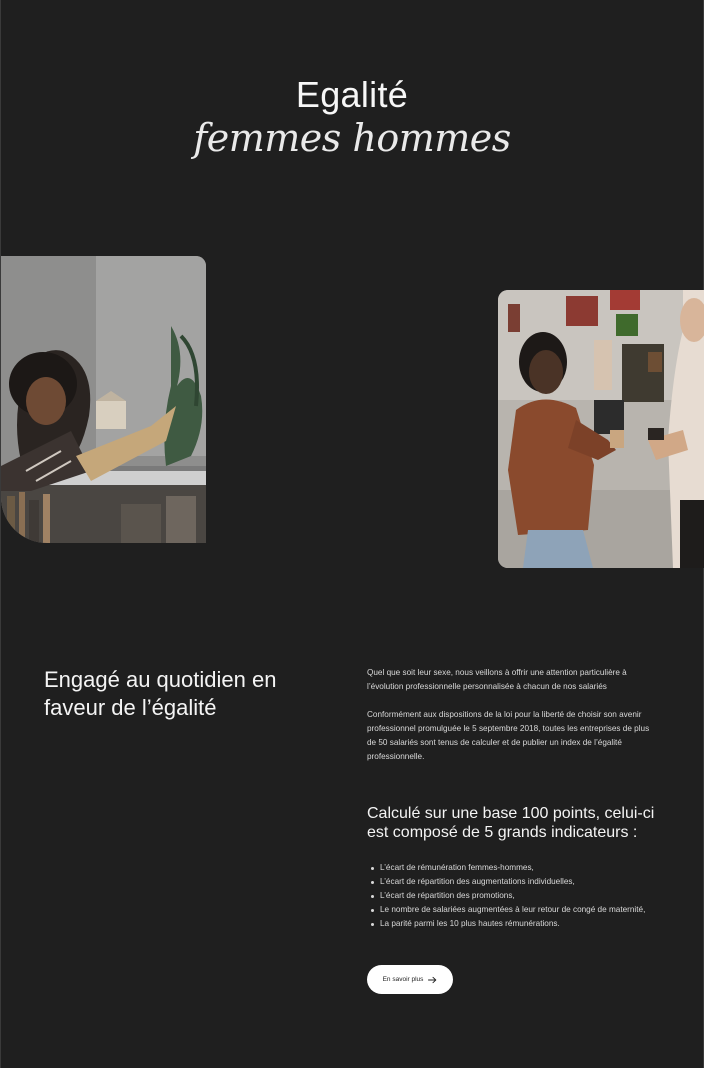  Describe the element at coordinates (512, 868) in the screenshot. I see `list-item: L’écart de rémunération femmes-hommes,` at that location.